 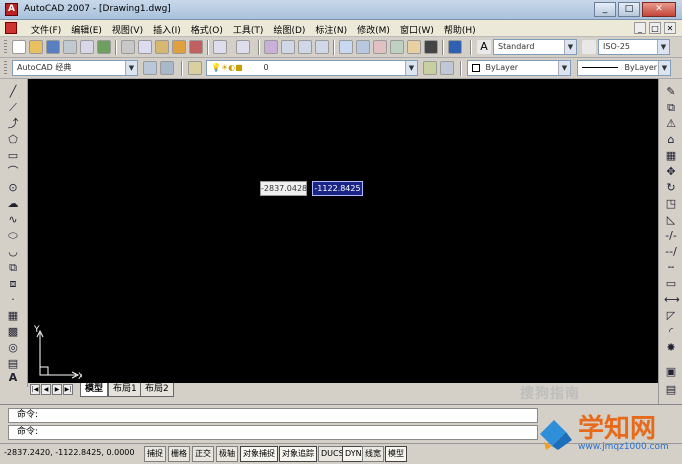 I want to click on stretch-icon: ◺, so click(x=671, y=219).